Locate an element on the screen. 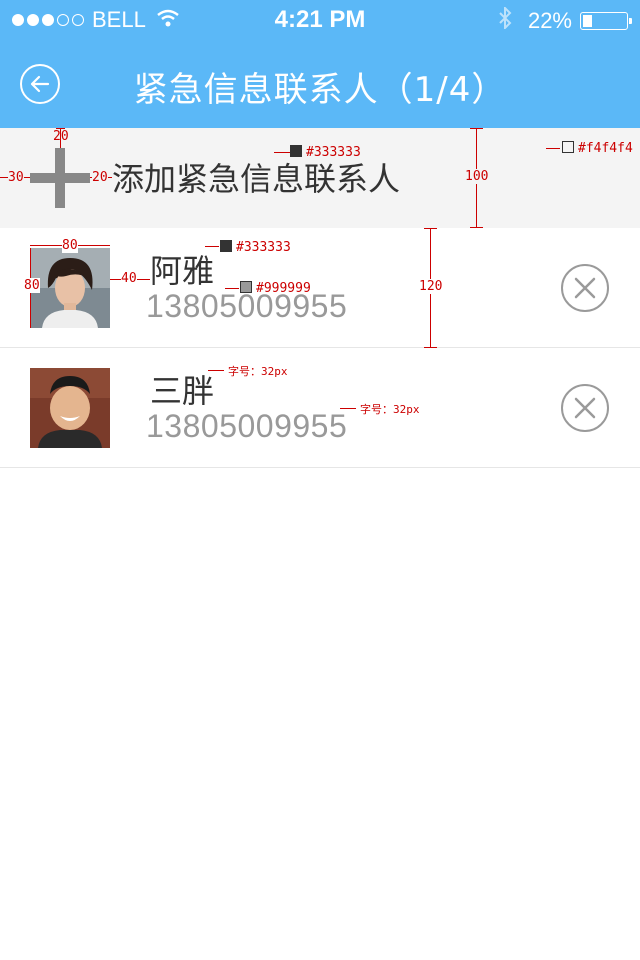  nav-bar: 紧急信息联系人（1/4） is located at coordinates (320, 84).